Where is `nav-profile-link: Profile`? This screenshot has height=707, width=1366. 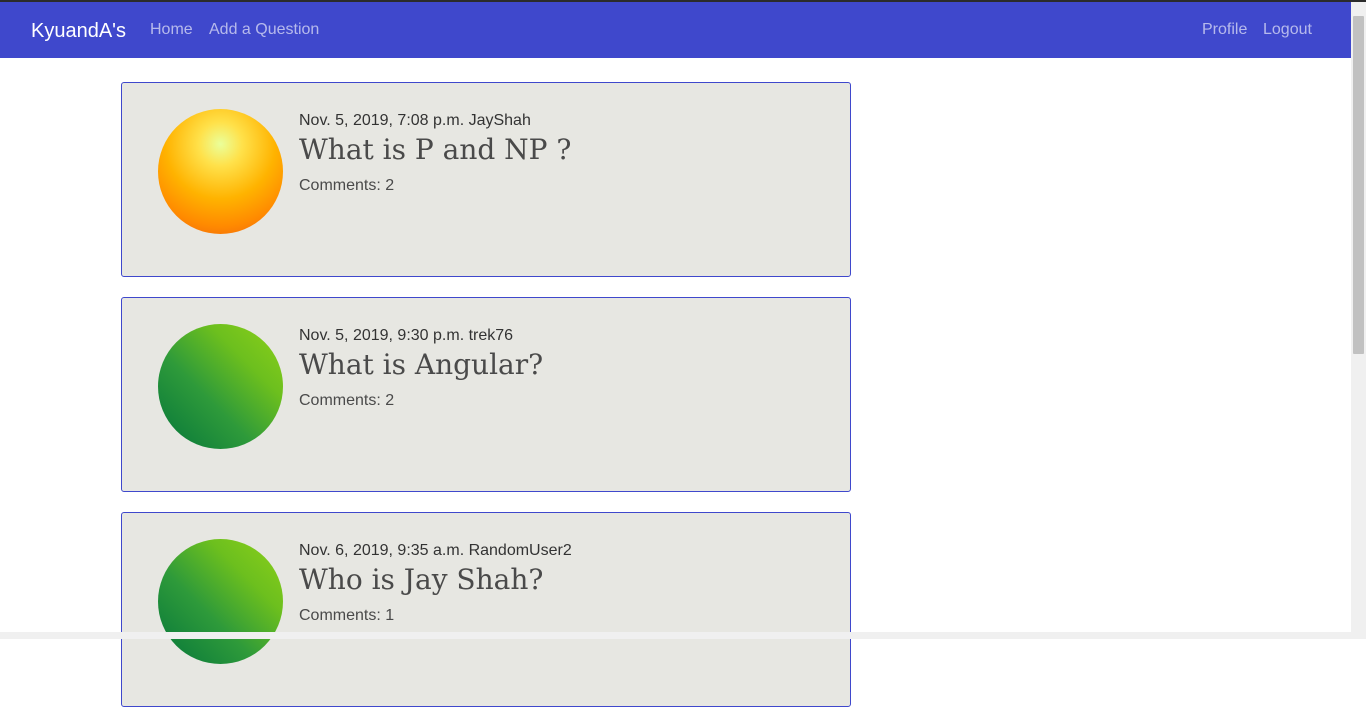
nav-profile-link: Profile is located at coordinates (1224, 30).